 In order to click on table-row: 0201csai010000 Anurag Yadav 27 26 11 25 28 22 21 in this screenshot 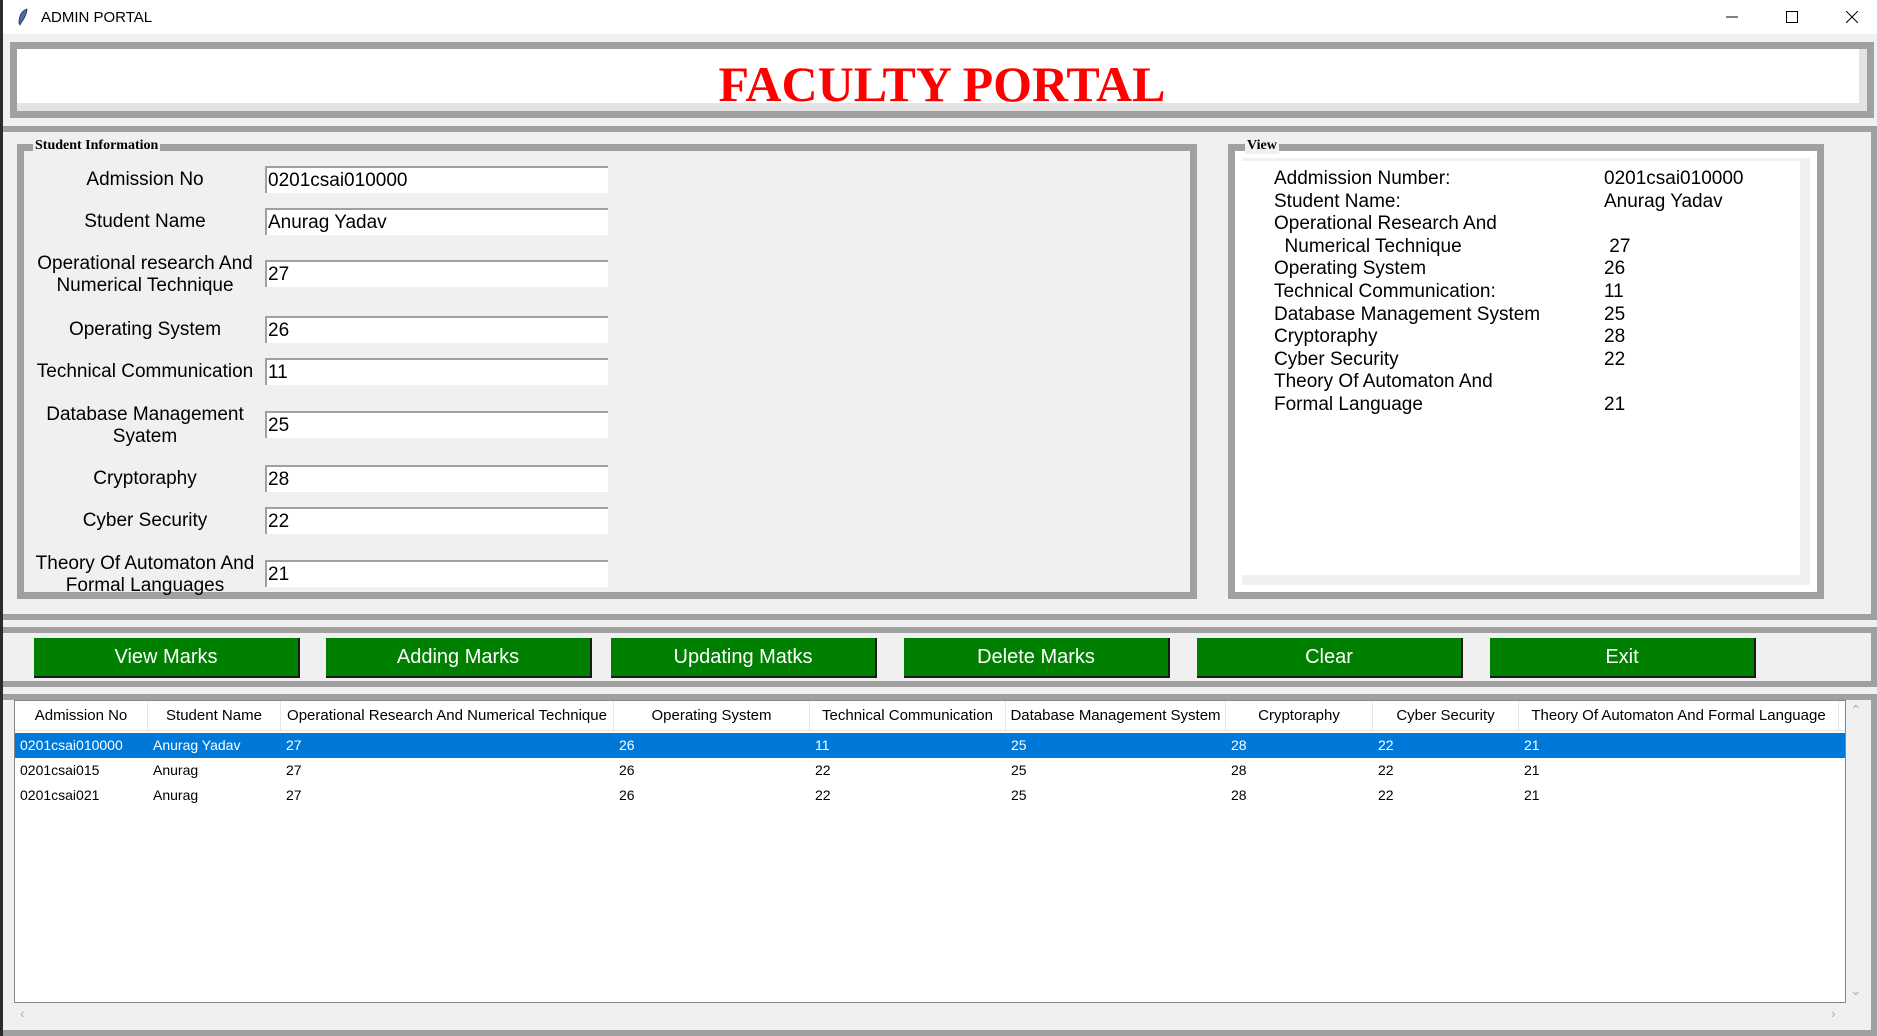, I will do `click(930, 745)`.